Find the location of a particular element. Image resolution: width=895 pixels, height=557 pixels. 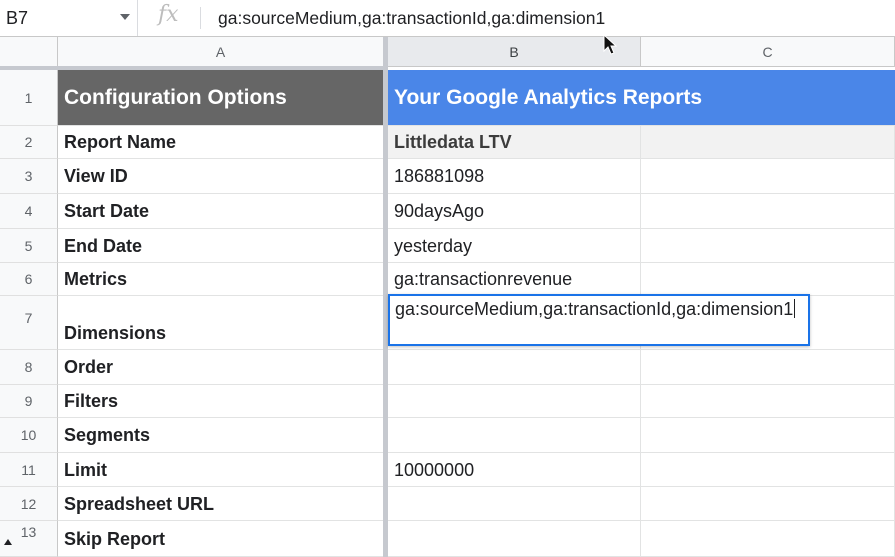

cell-c4 is located at coordinates (768, 211).